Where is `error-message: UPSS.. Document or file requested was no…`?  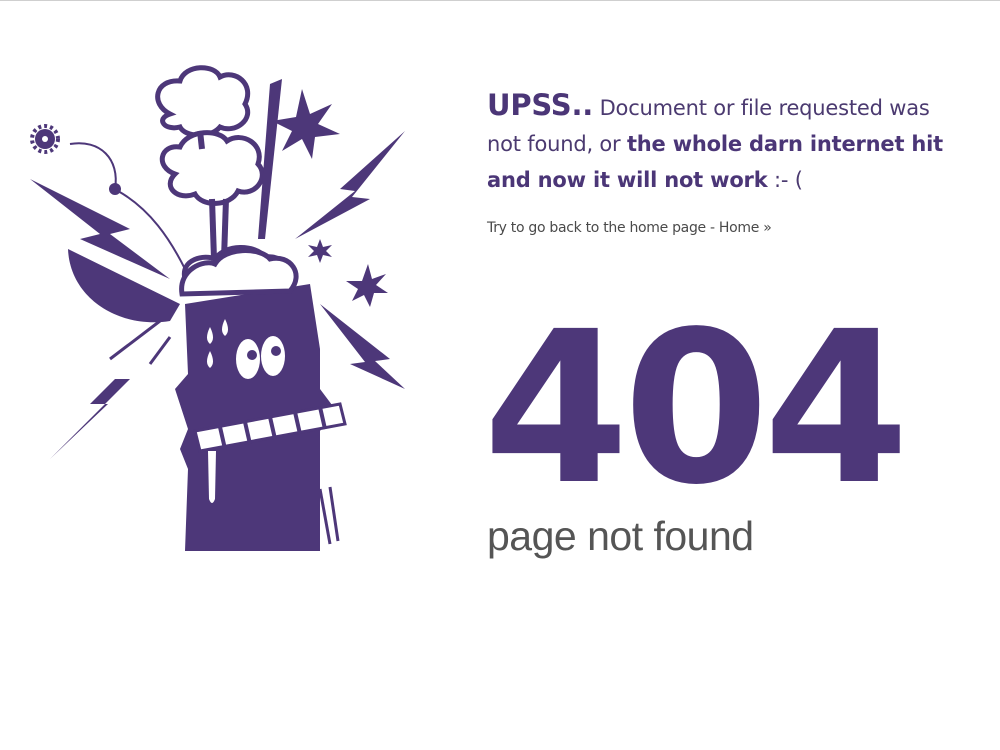 error-message: UPSS.. Document or file requested was no… is located at coordinates (727, 142).